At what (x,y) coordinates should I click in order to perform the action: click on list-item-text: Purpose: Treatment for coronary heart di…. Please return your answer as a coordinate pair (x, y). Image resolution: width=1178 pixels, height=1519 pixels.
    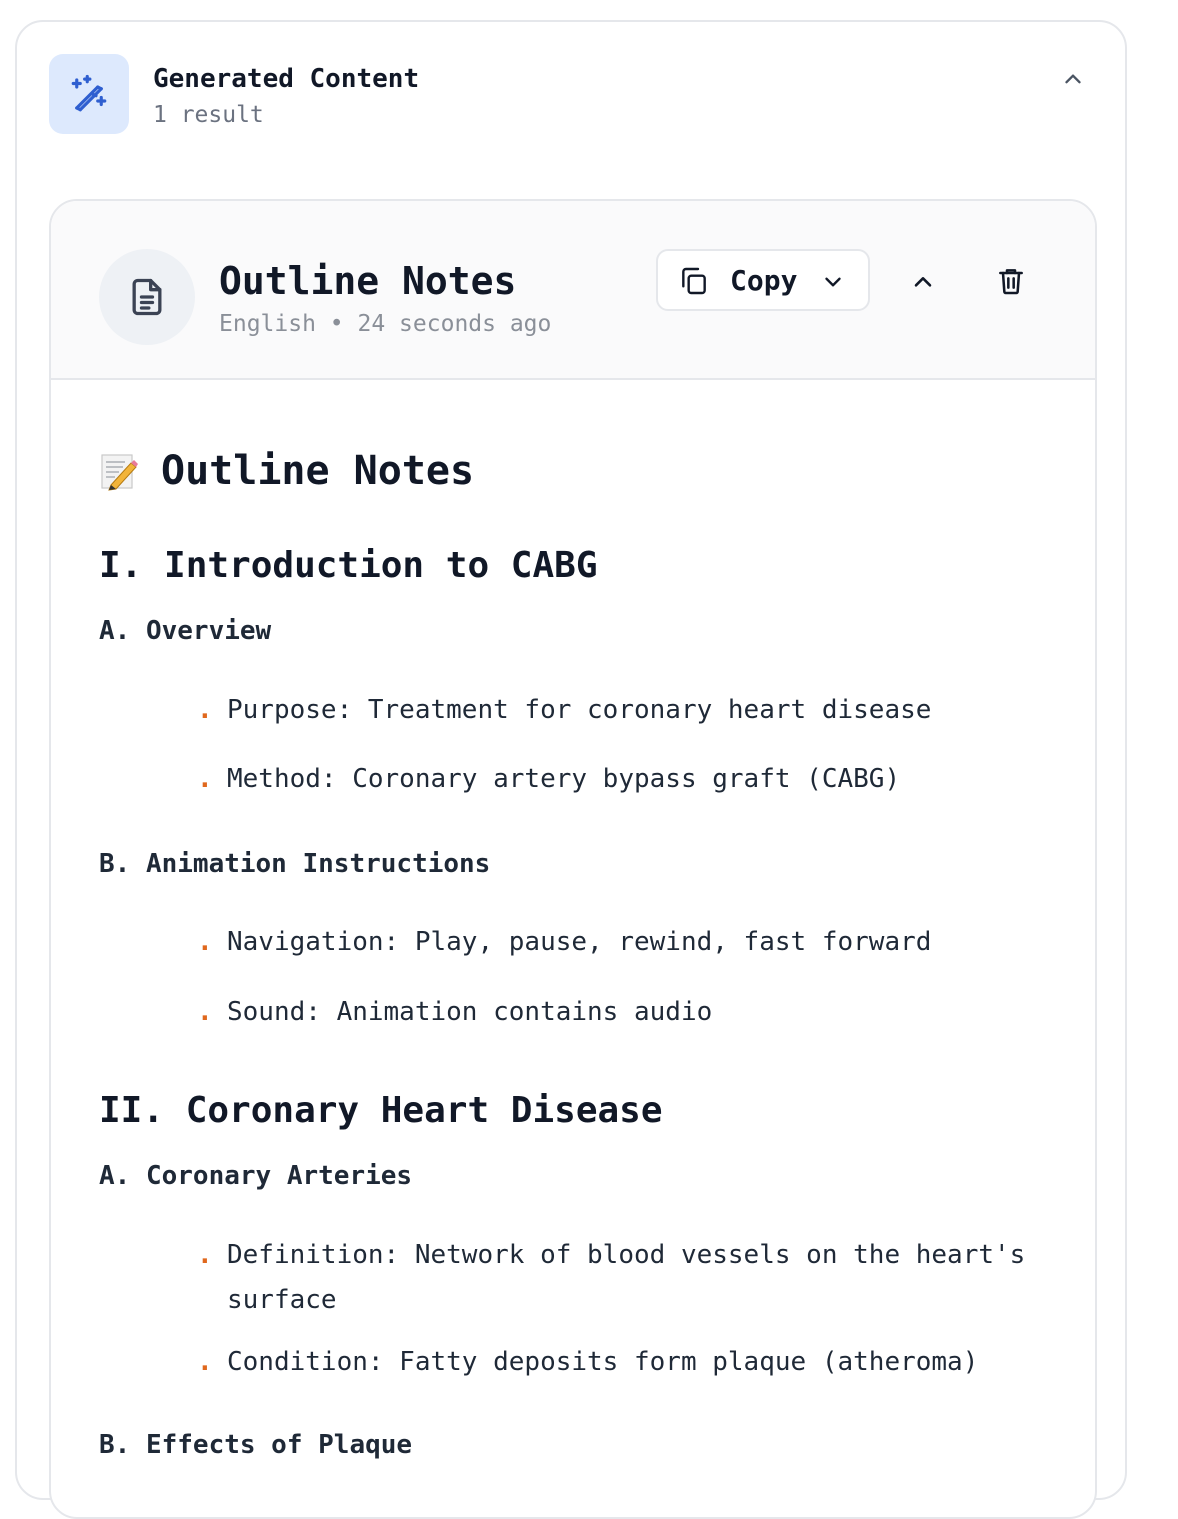
    Looking at the image, I should click on (579, 710).